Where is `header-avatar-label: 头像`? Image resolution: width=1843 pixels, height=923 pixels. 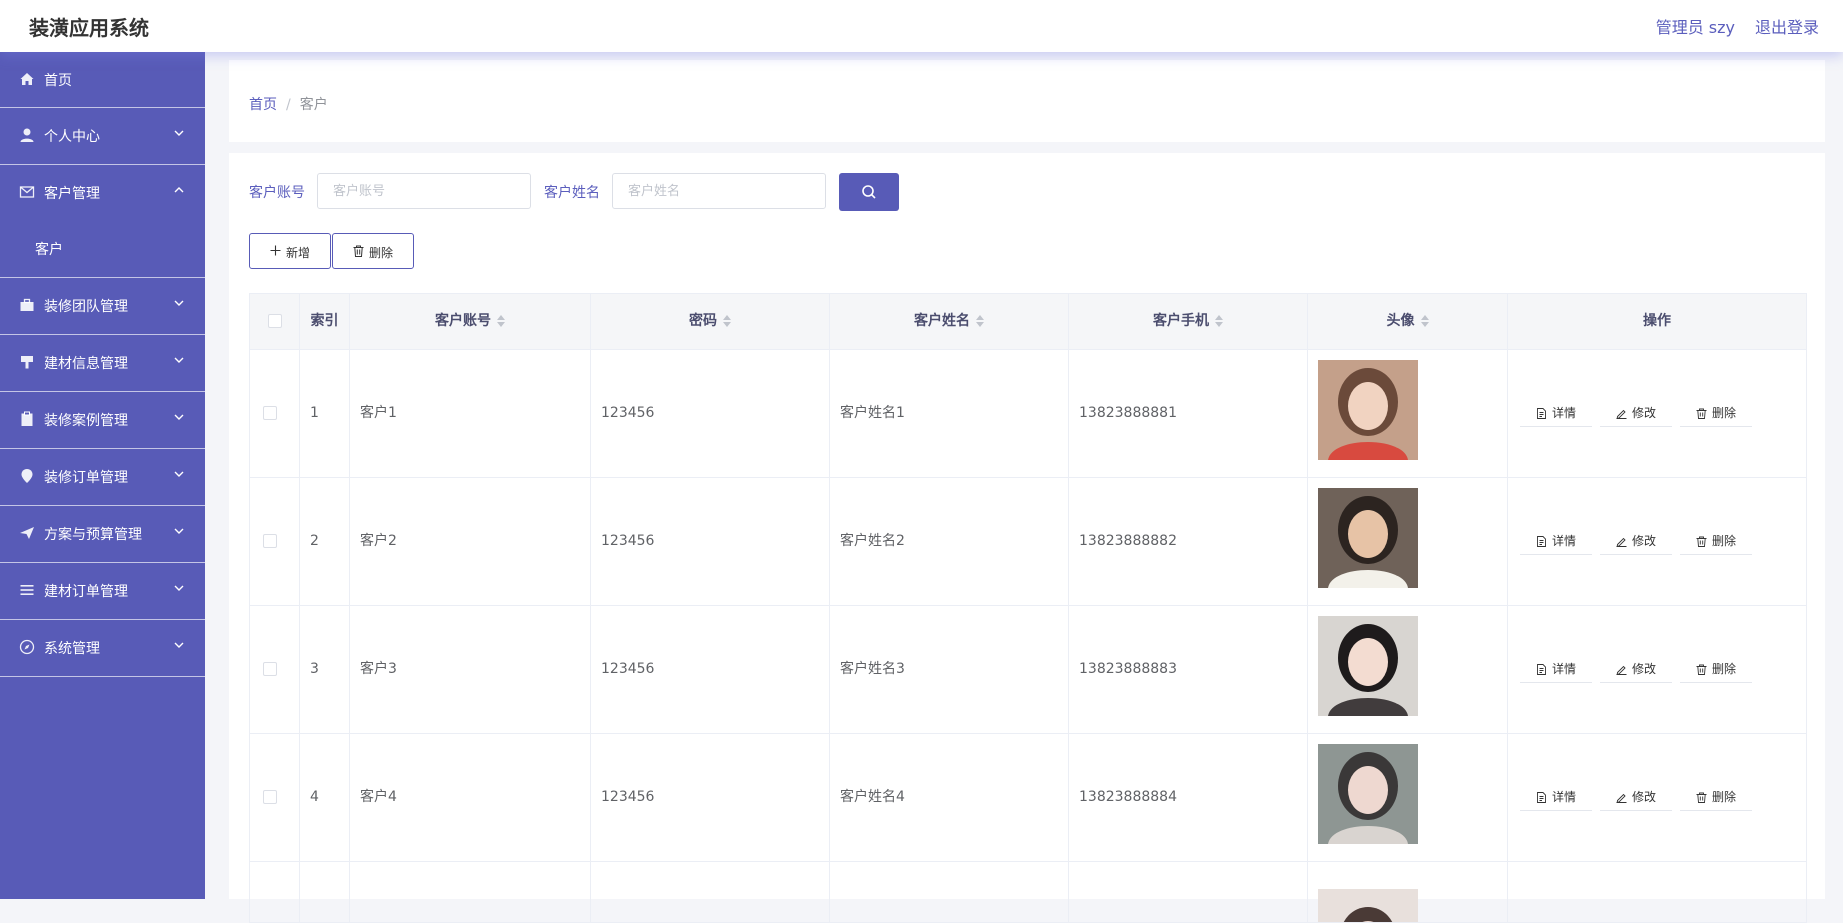 header-avatar-label: 头像 is located at coordinates (1400, 321).